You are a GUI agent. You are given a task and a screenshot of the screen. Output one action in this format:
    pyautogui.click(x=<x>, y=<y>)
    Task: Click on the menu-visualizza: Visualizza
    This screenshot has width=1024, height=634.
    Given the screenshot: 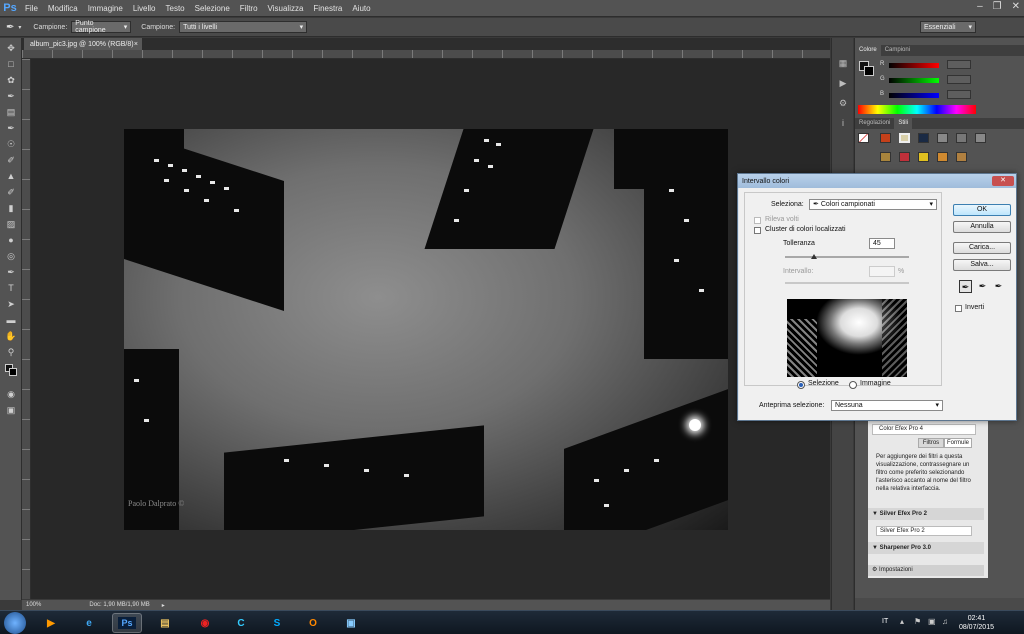 What is the action you would take?
    pyautogui.click(x=286, y=8)
    